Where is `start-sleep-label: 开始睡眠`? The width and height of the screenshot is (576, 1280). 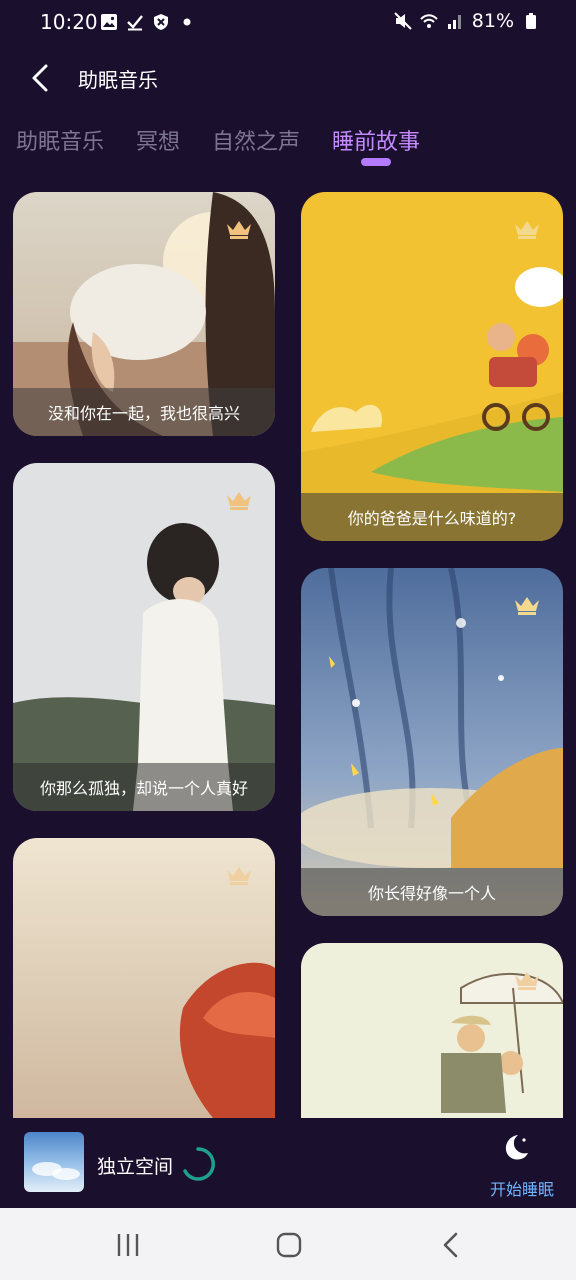 start-sleep-label: 开始睡眠 is located at coordinates (521, 1189).